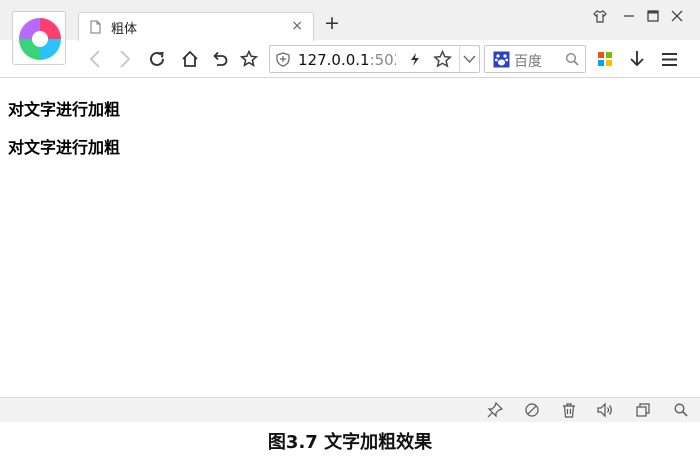 The image size is (700, 458). I want to click on tab-active: 粗体 ×, so click(196, 26).